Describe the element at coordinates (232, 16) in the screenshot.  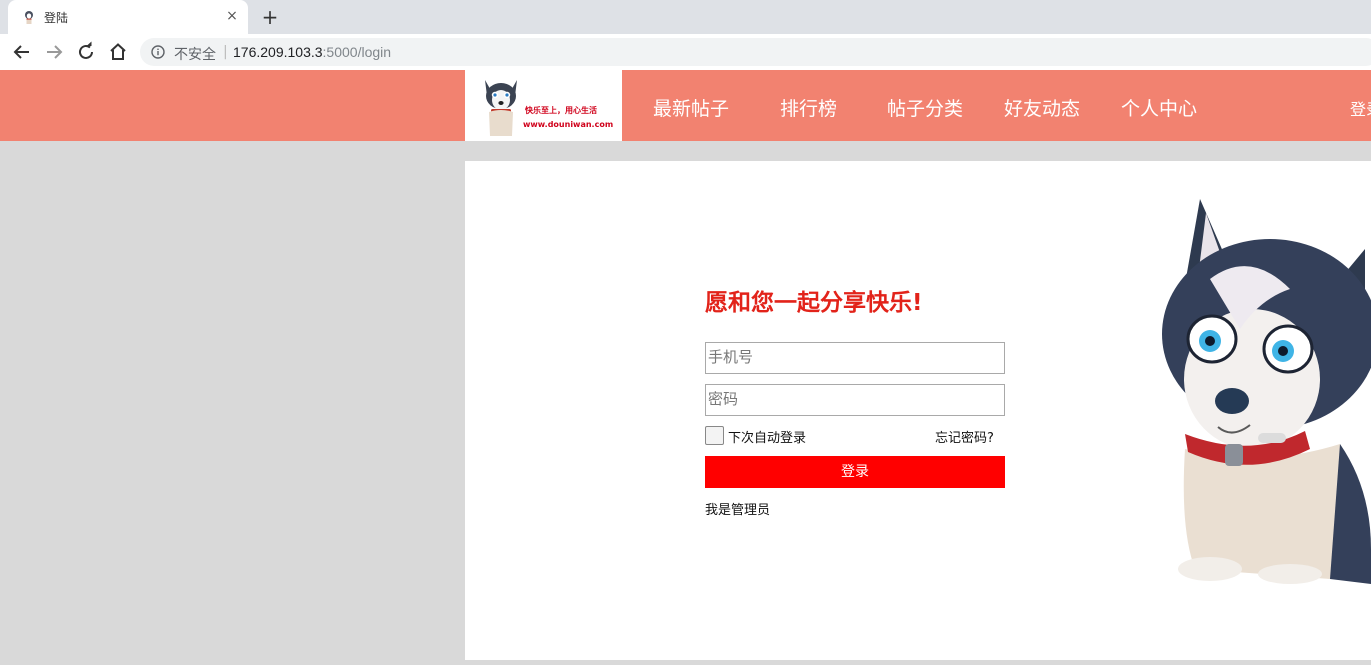
I see `tab-close-icon: ×` at that location.